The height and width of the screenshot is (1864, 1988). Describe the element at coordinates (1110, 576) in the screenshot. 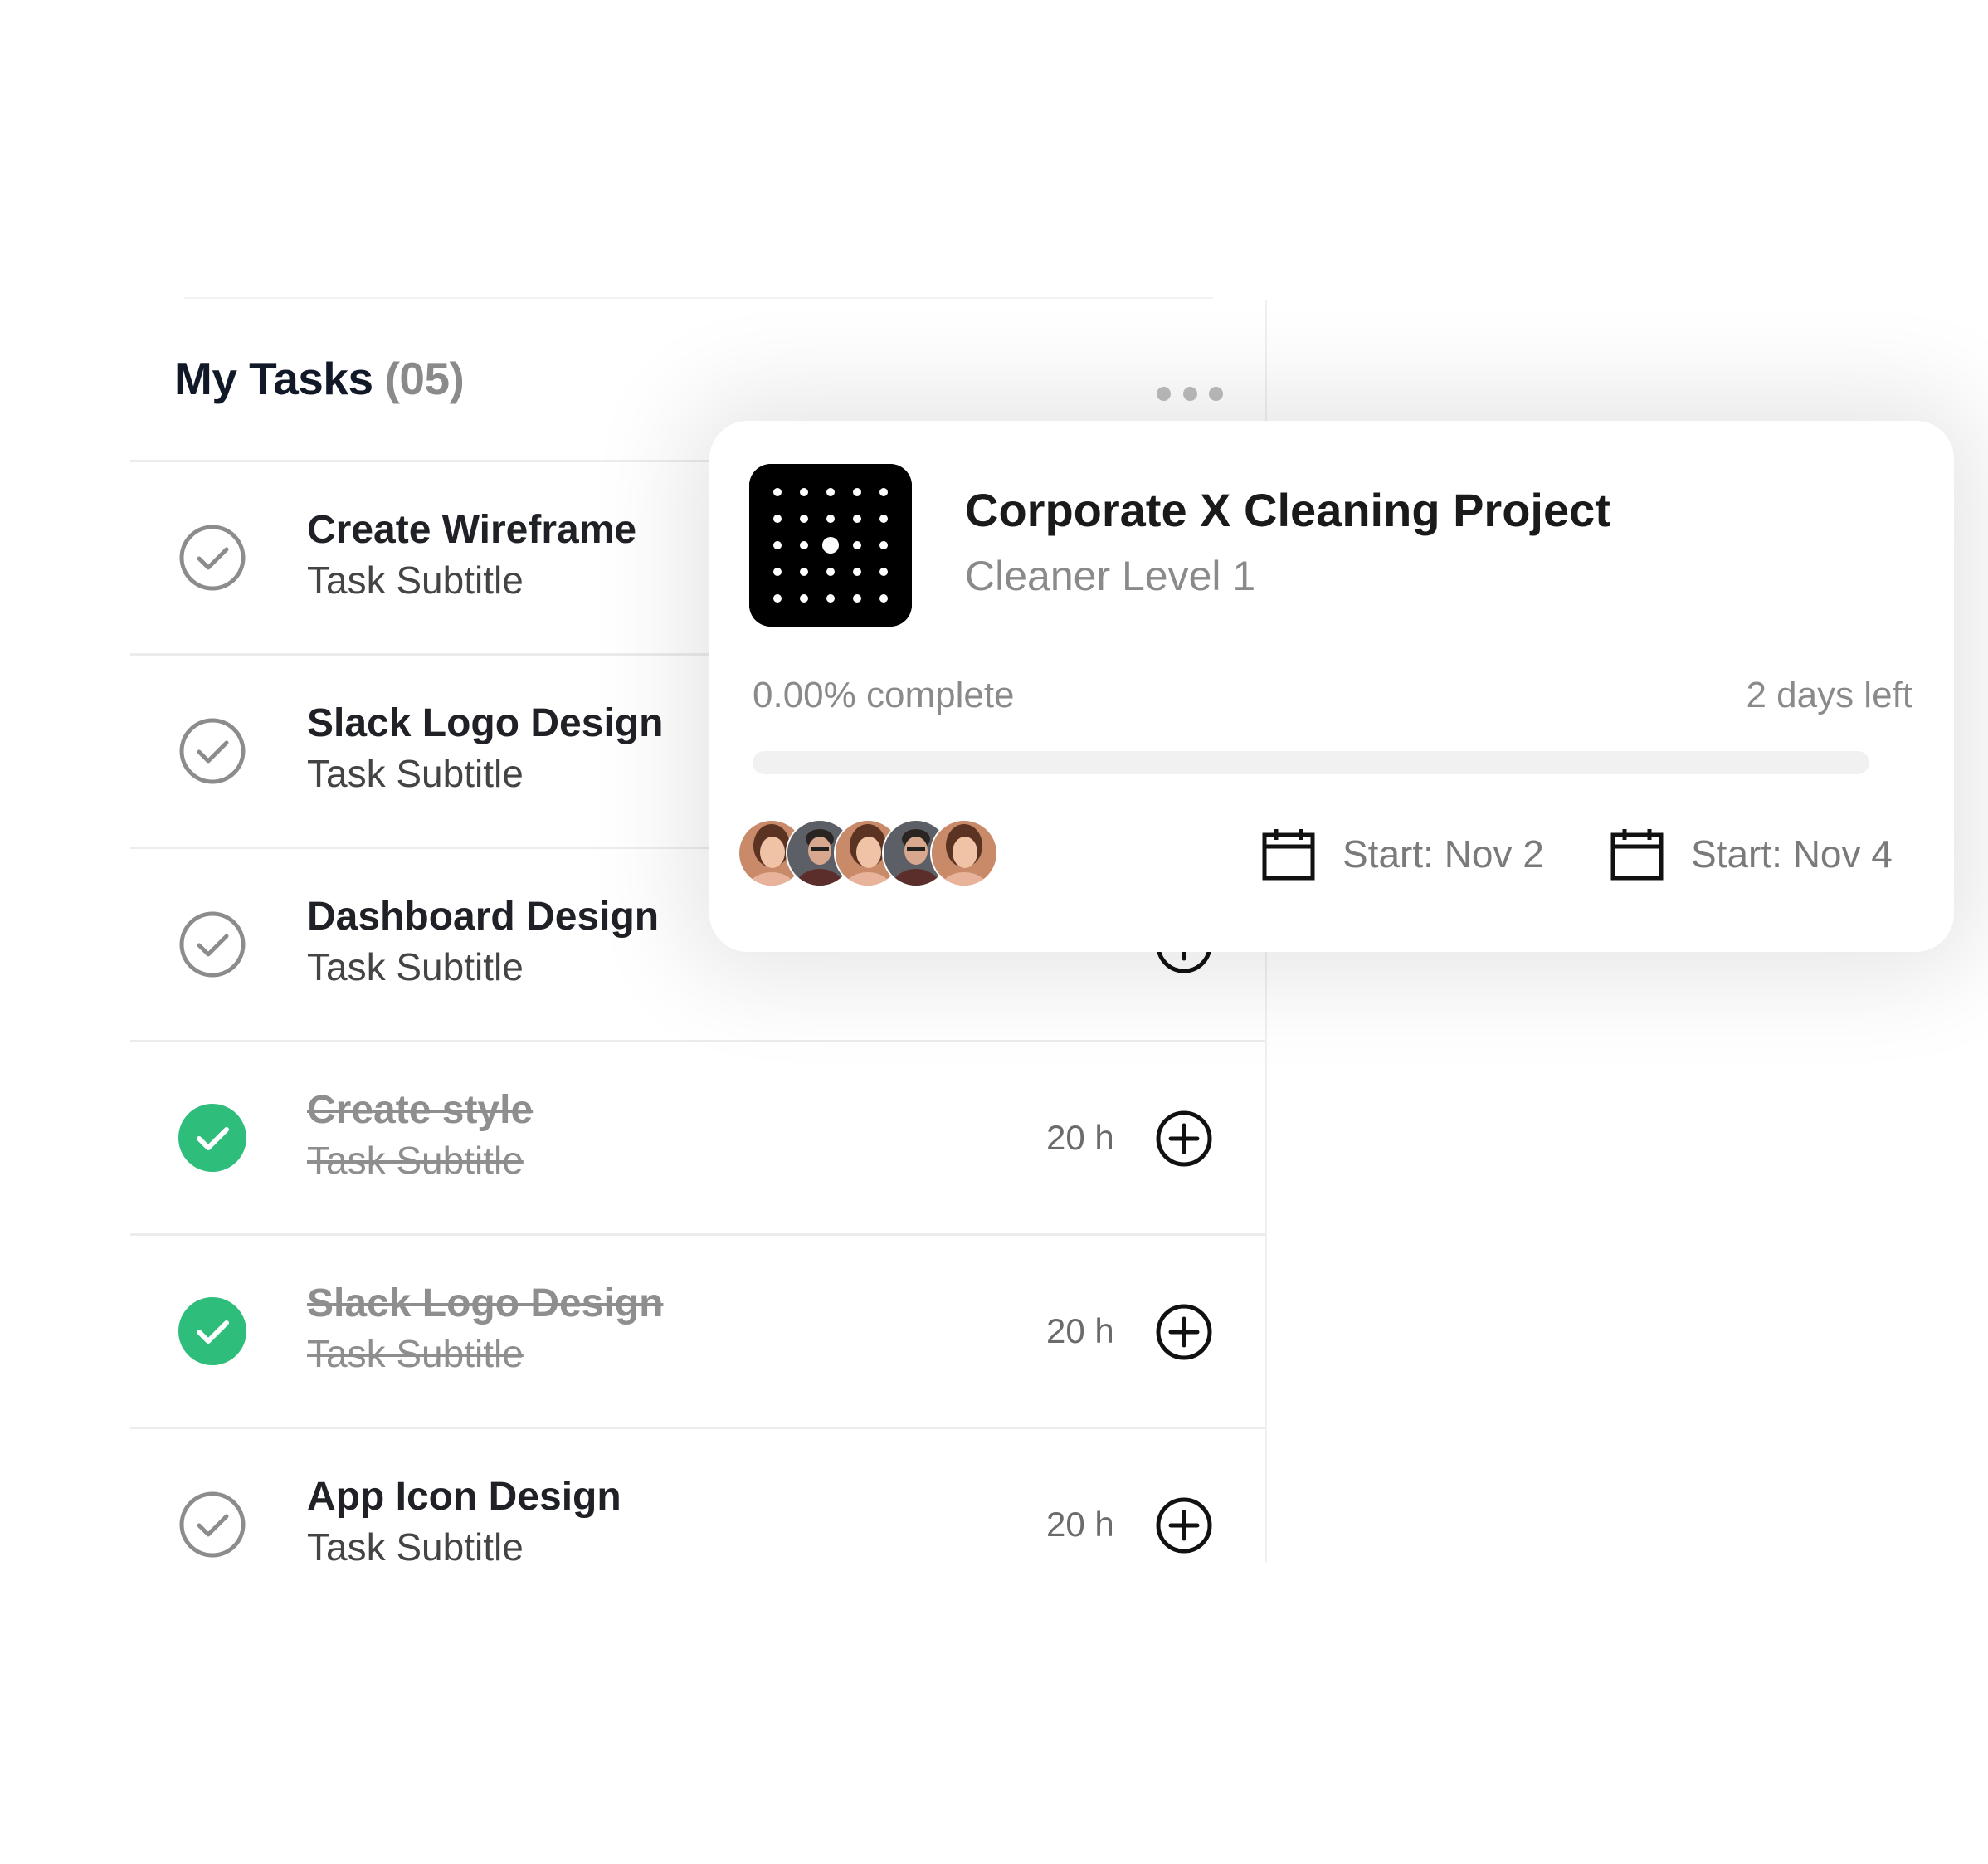

I see `project-role: Cleaner Level 1` at that location.